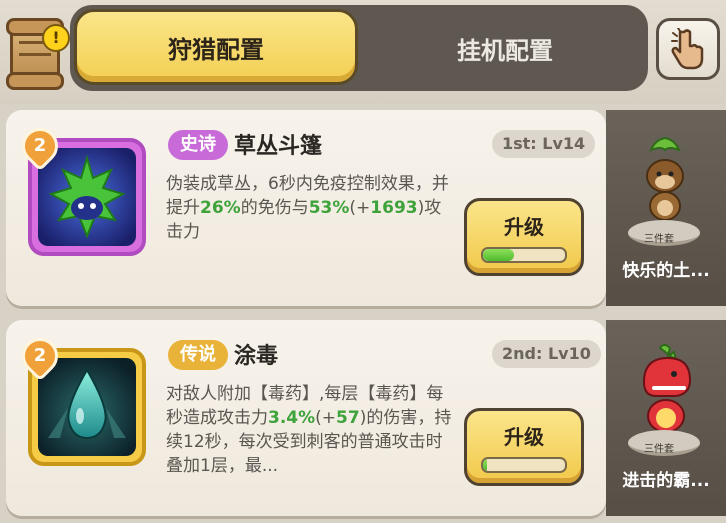 The width and height of the screenshot is (726, 523). I want to click on rarity-tag: 传说, so click(198, 355).